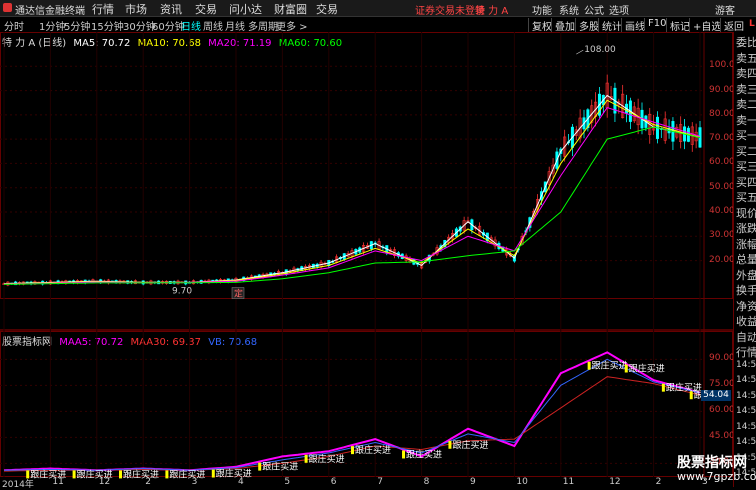  Describe the element at coordinates (194, 482) in the screenshot. I see `x-axis-label: 3` at that location.